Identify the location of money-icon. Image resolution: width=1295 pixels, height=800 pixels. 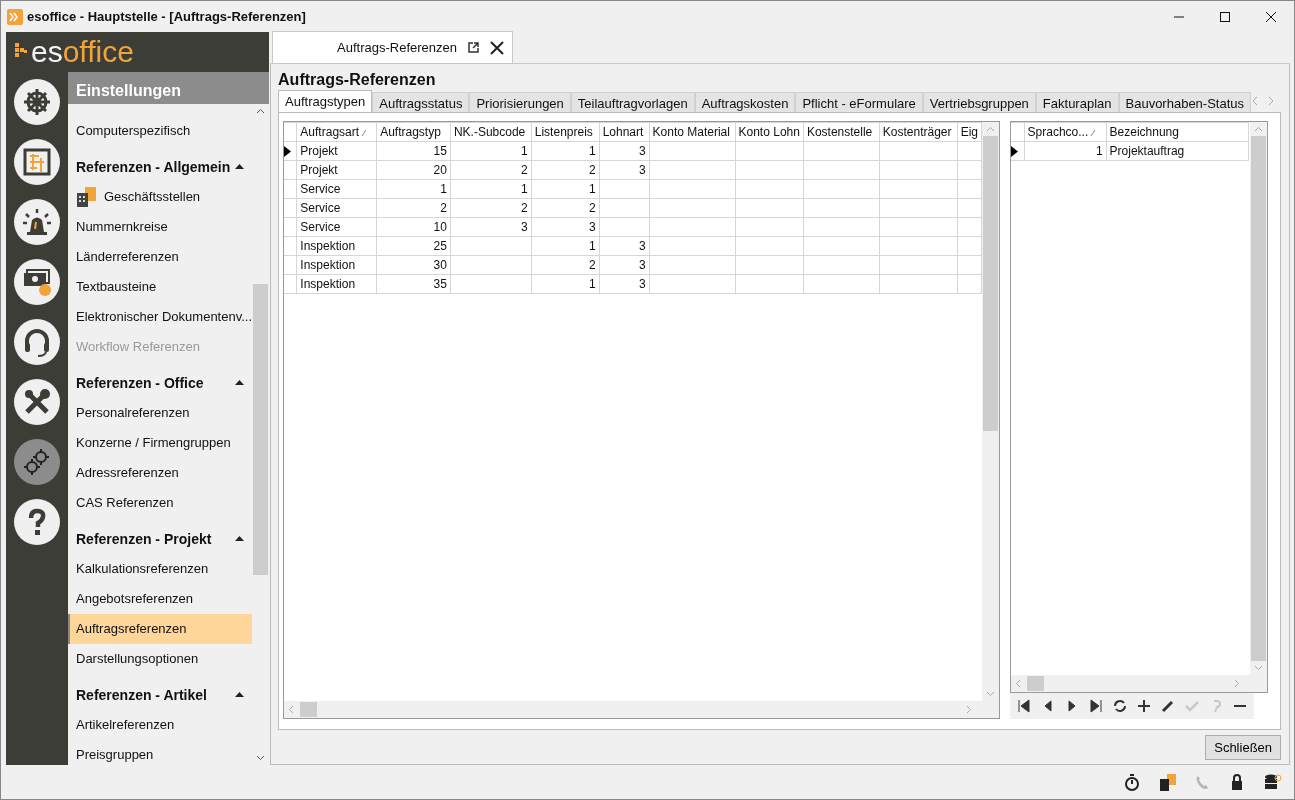
(37, 282).